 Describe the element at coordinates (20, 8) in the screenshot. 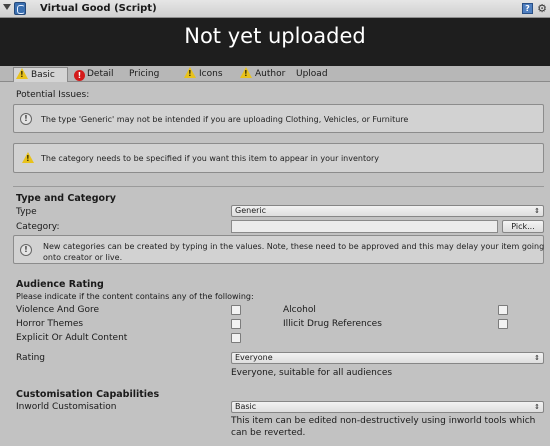

I see `script-icon` at that location.